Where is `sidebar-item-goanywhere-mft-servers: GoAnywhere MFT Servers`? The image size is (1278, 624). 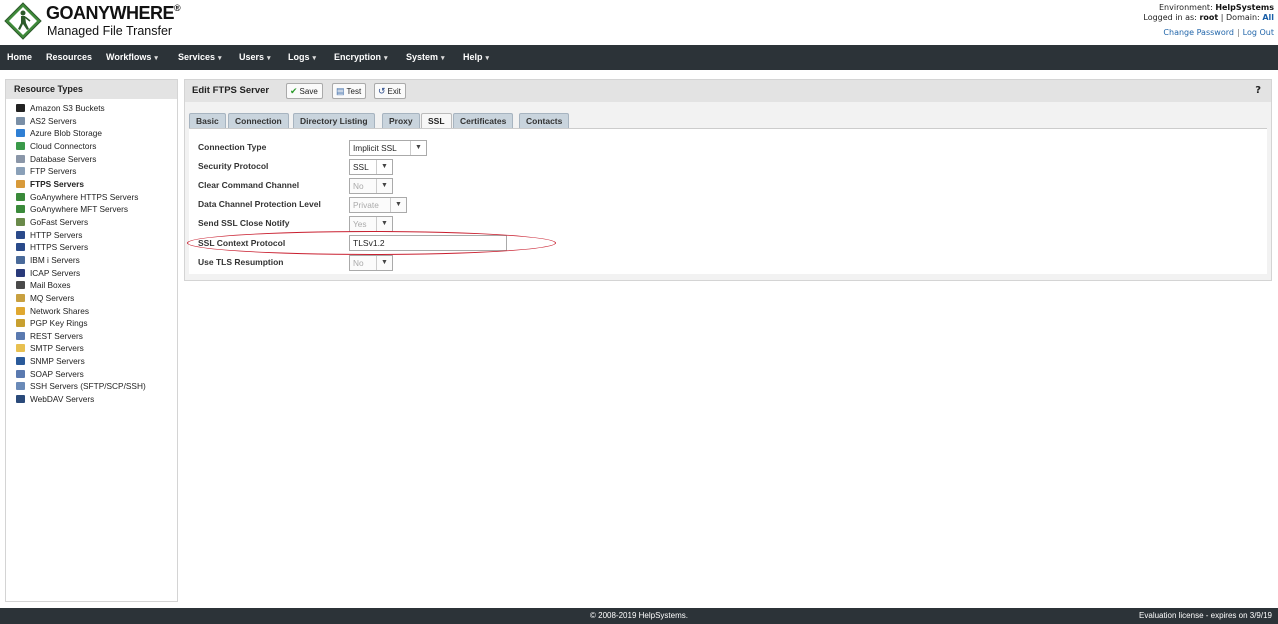 sidebar-item-goanywhere-mft-servers: GoAnywhere MFT Servers is located at coordinates (96, 209).